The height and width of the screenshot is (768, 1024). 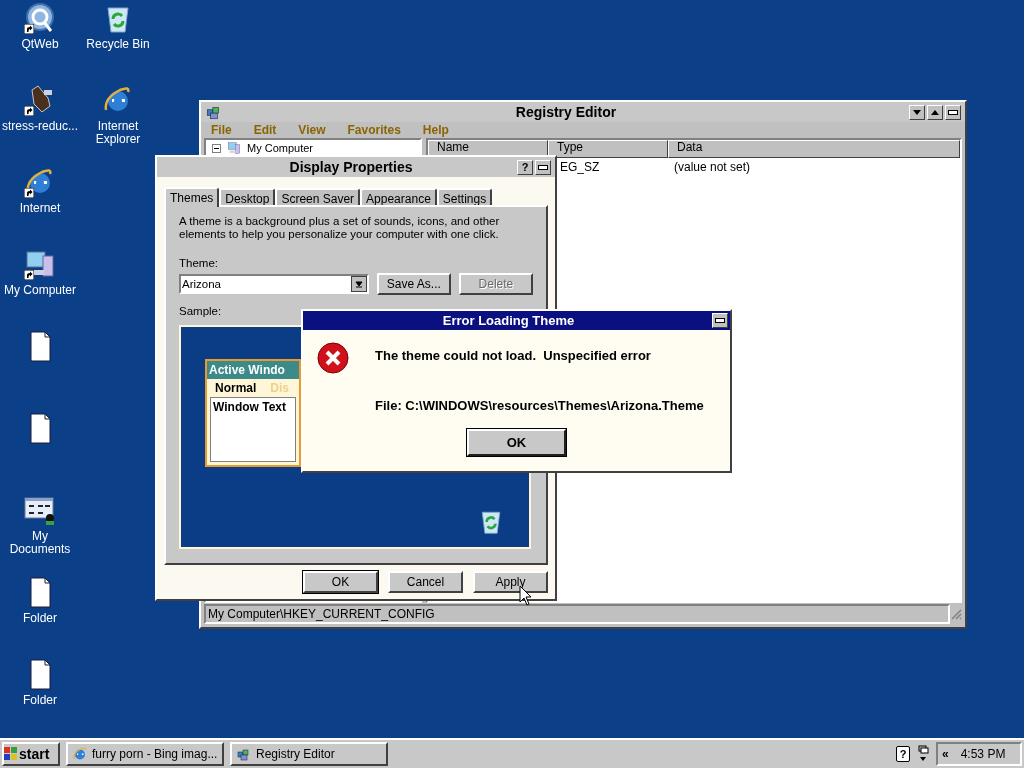 What do you see at coordinates (983, 754) in the screenshot?
I see `clock: 4:53 PM` at bounding box center [983, 754].